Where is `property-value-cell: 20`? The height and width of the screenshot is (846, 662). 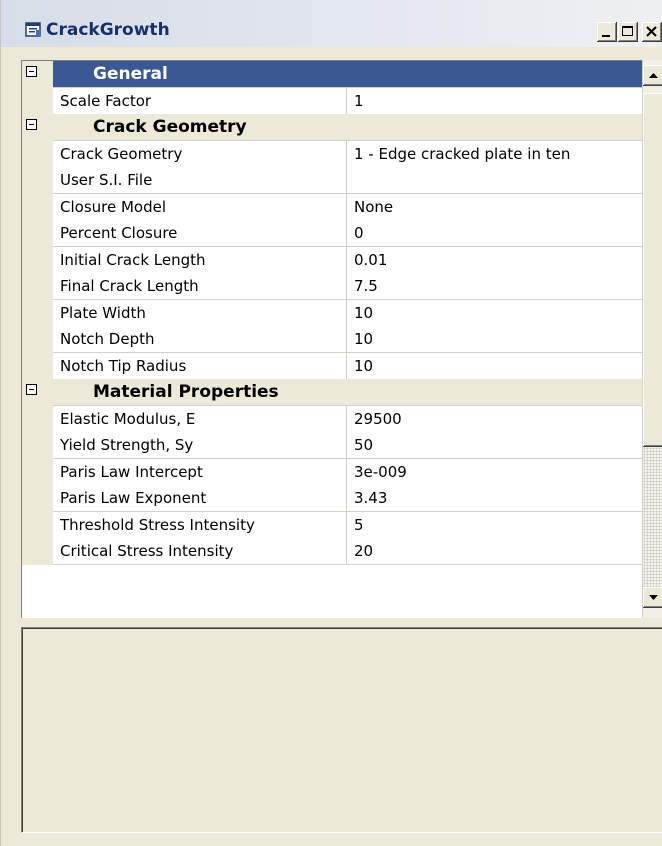
property-value-cell: 20 is located at coordinates (504, 551).